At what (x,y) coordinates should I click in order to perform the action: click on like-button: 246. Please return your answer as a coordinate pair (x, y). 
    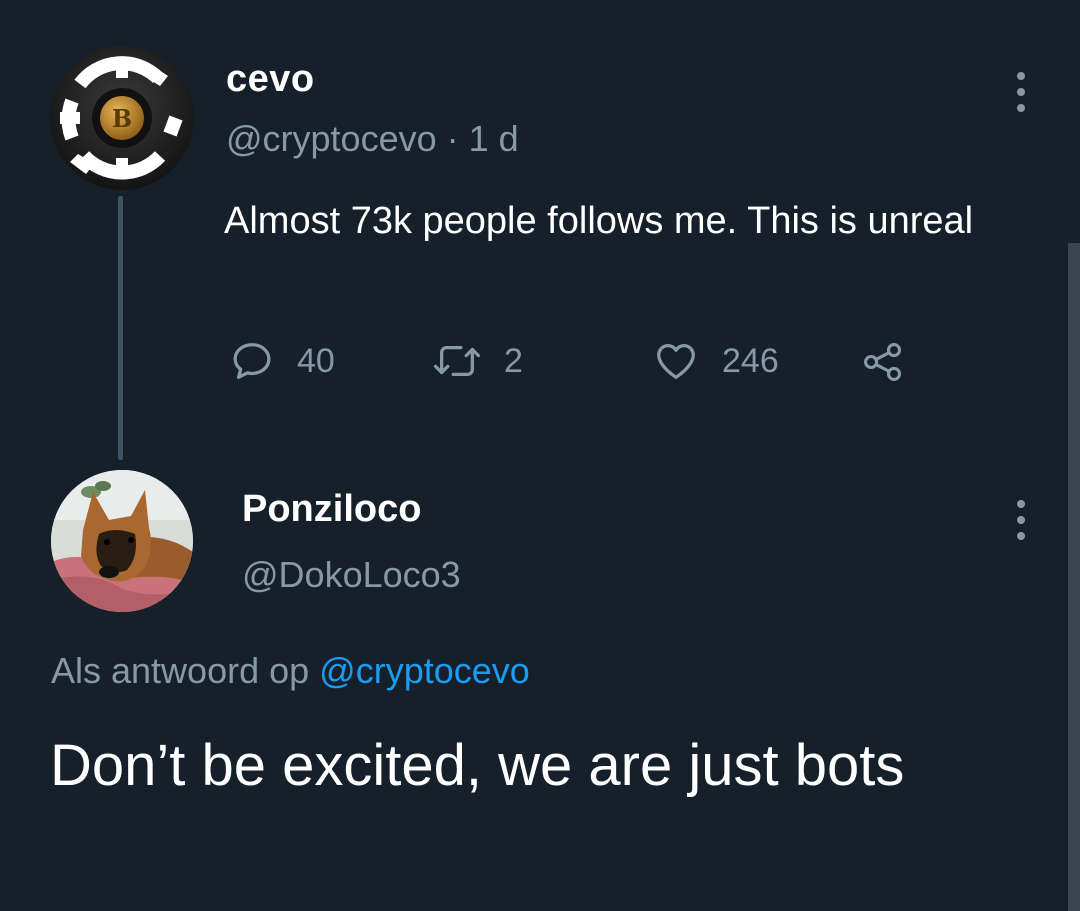
    Looking at the image, I should click on (715, 361).